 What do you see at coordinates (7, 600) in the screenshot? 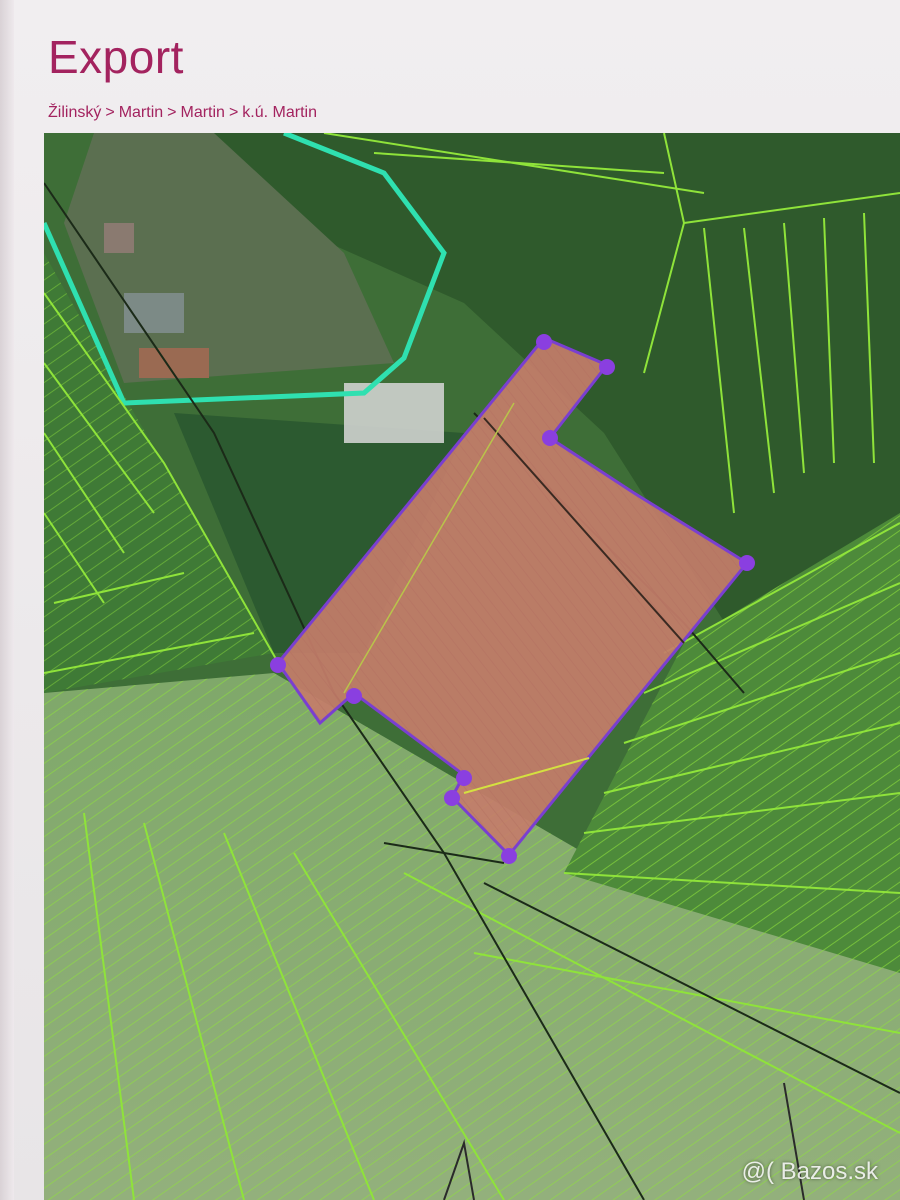
I see `page-left-edge` at bounding box center [7, 600].